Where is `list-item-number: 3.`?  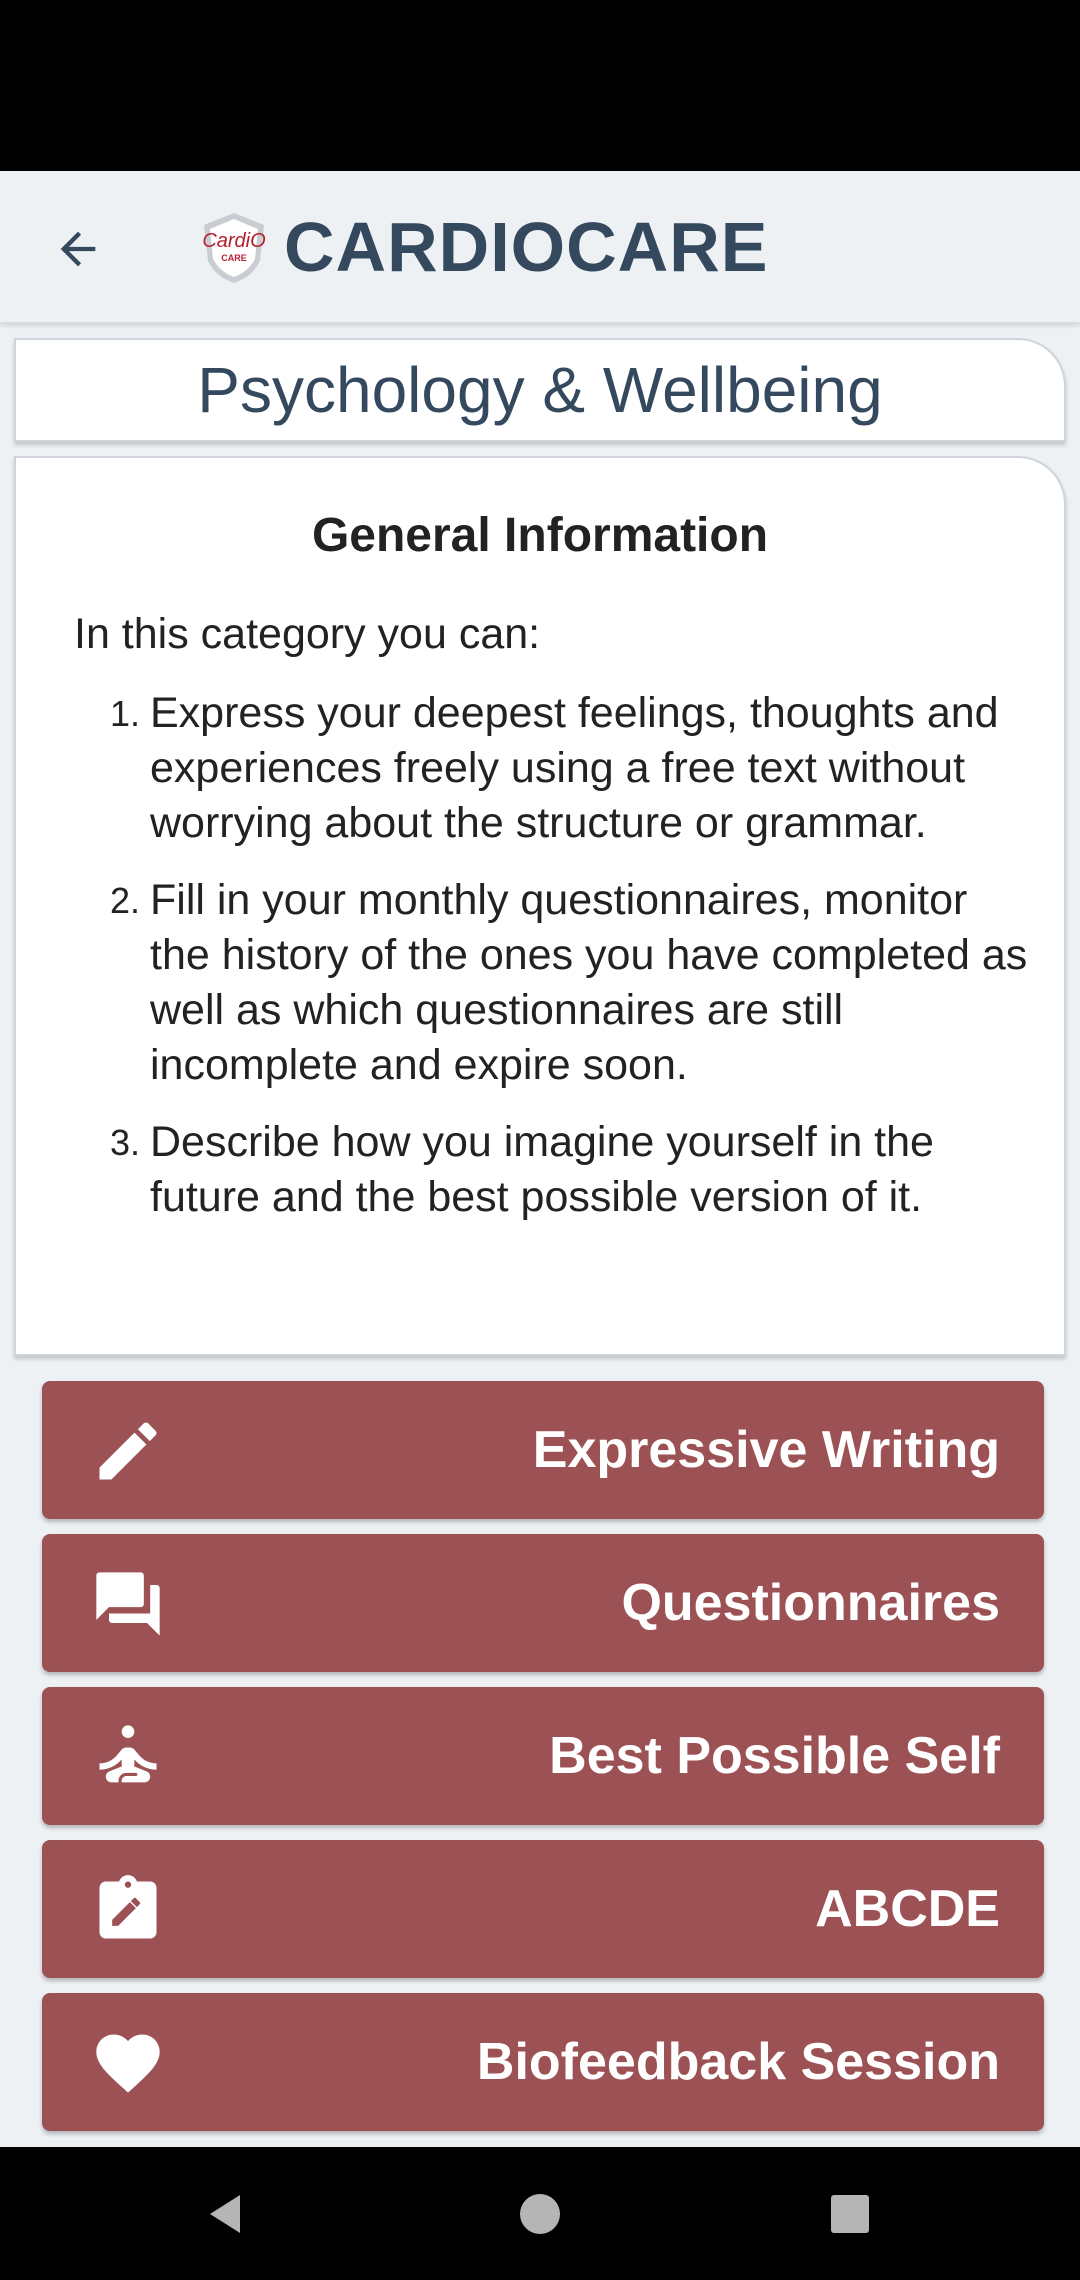
list-item-number: 3. is located at coordinates (124, 1142).